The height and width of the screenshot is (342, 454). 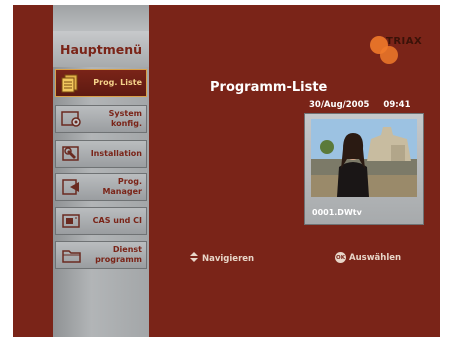 I want to click on service-program-icon, so click(x=72, y=255).